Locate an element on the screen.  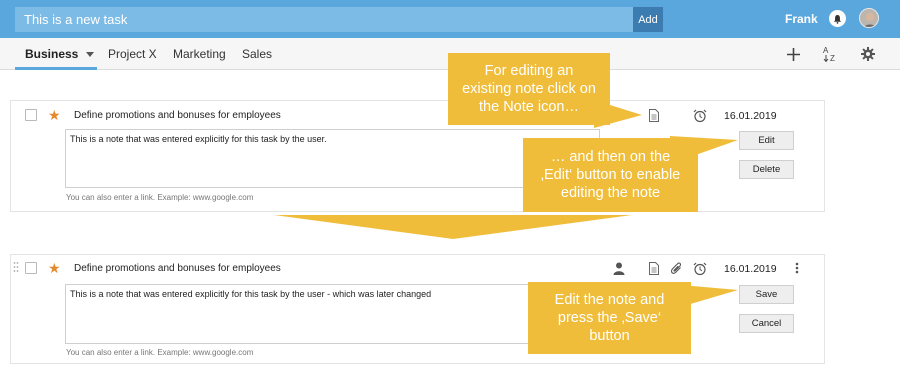
top-bar: Add Frank is located at coordinates (450, 19).